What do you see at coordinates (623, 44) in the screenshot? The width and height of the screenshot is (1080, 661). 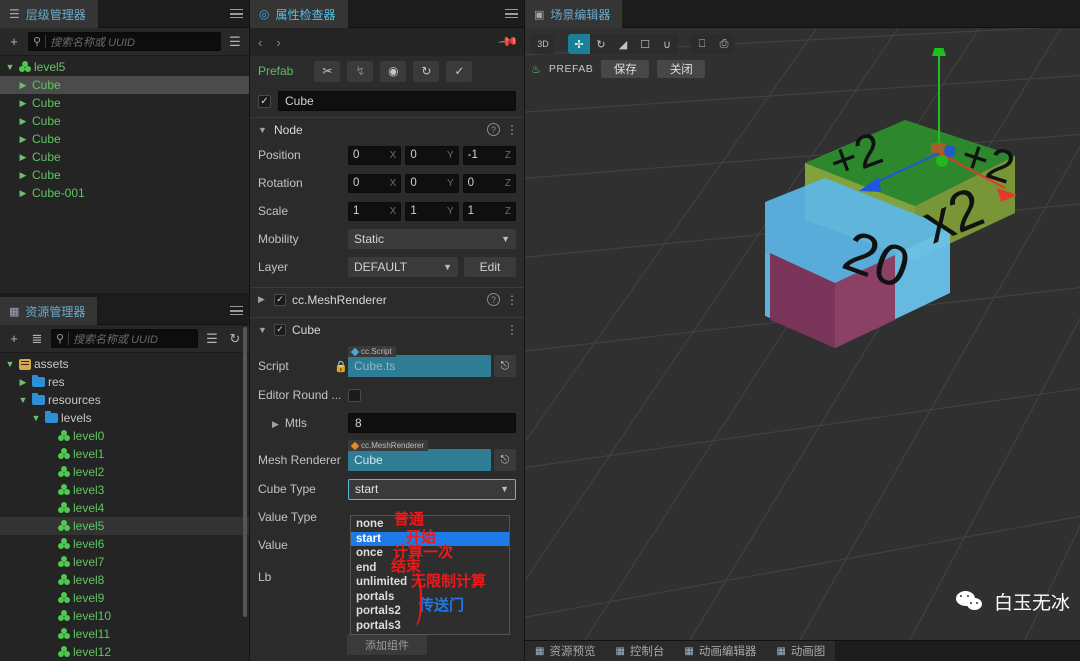 I see `scale-tool-button: ◢` at bounding box center [623, 44].